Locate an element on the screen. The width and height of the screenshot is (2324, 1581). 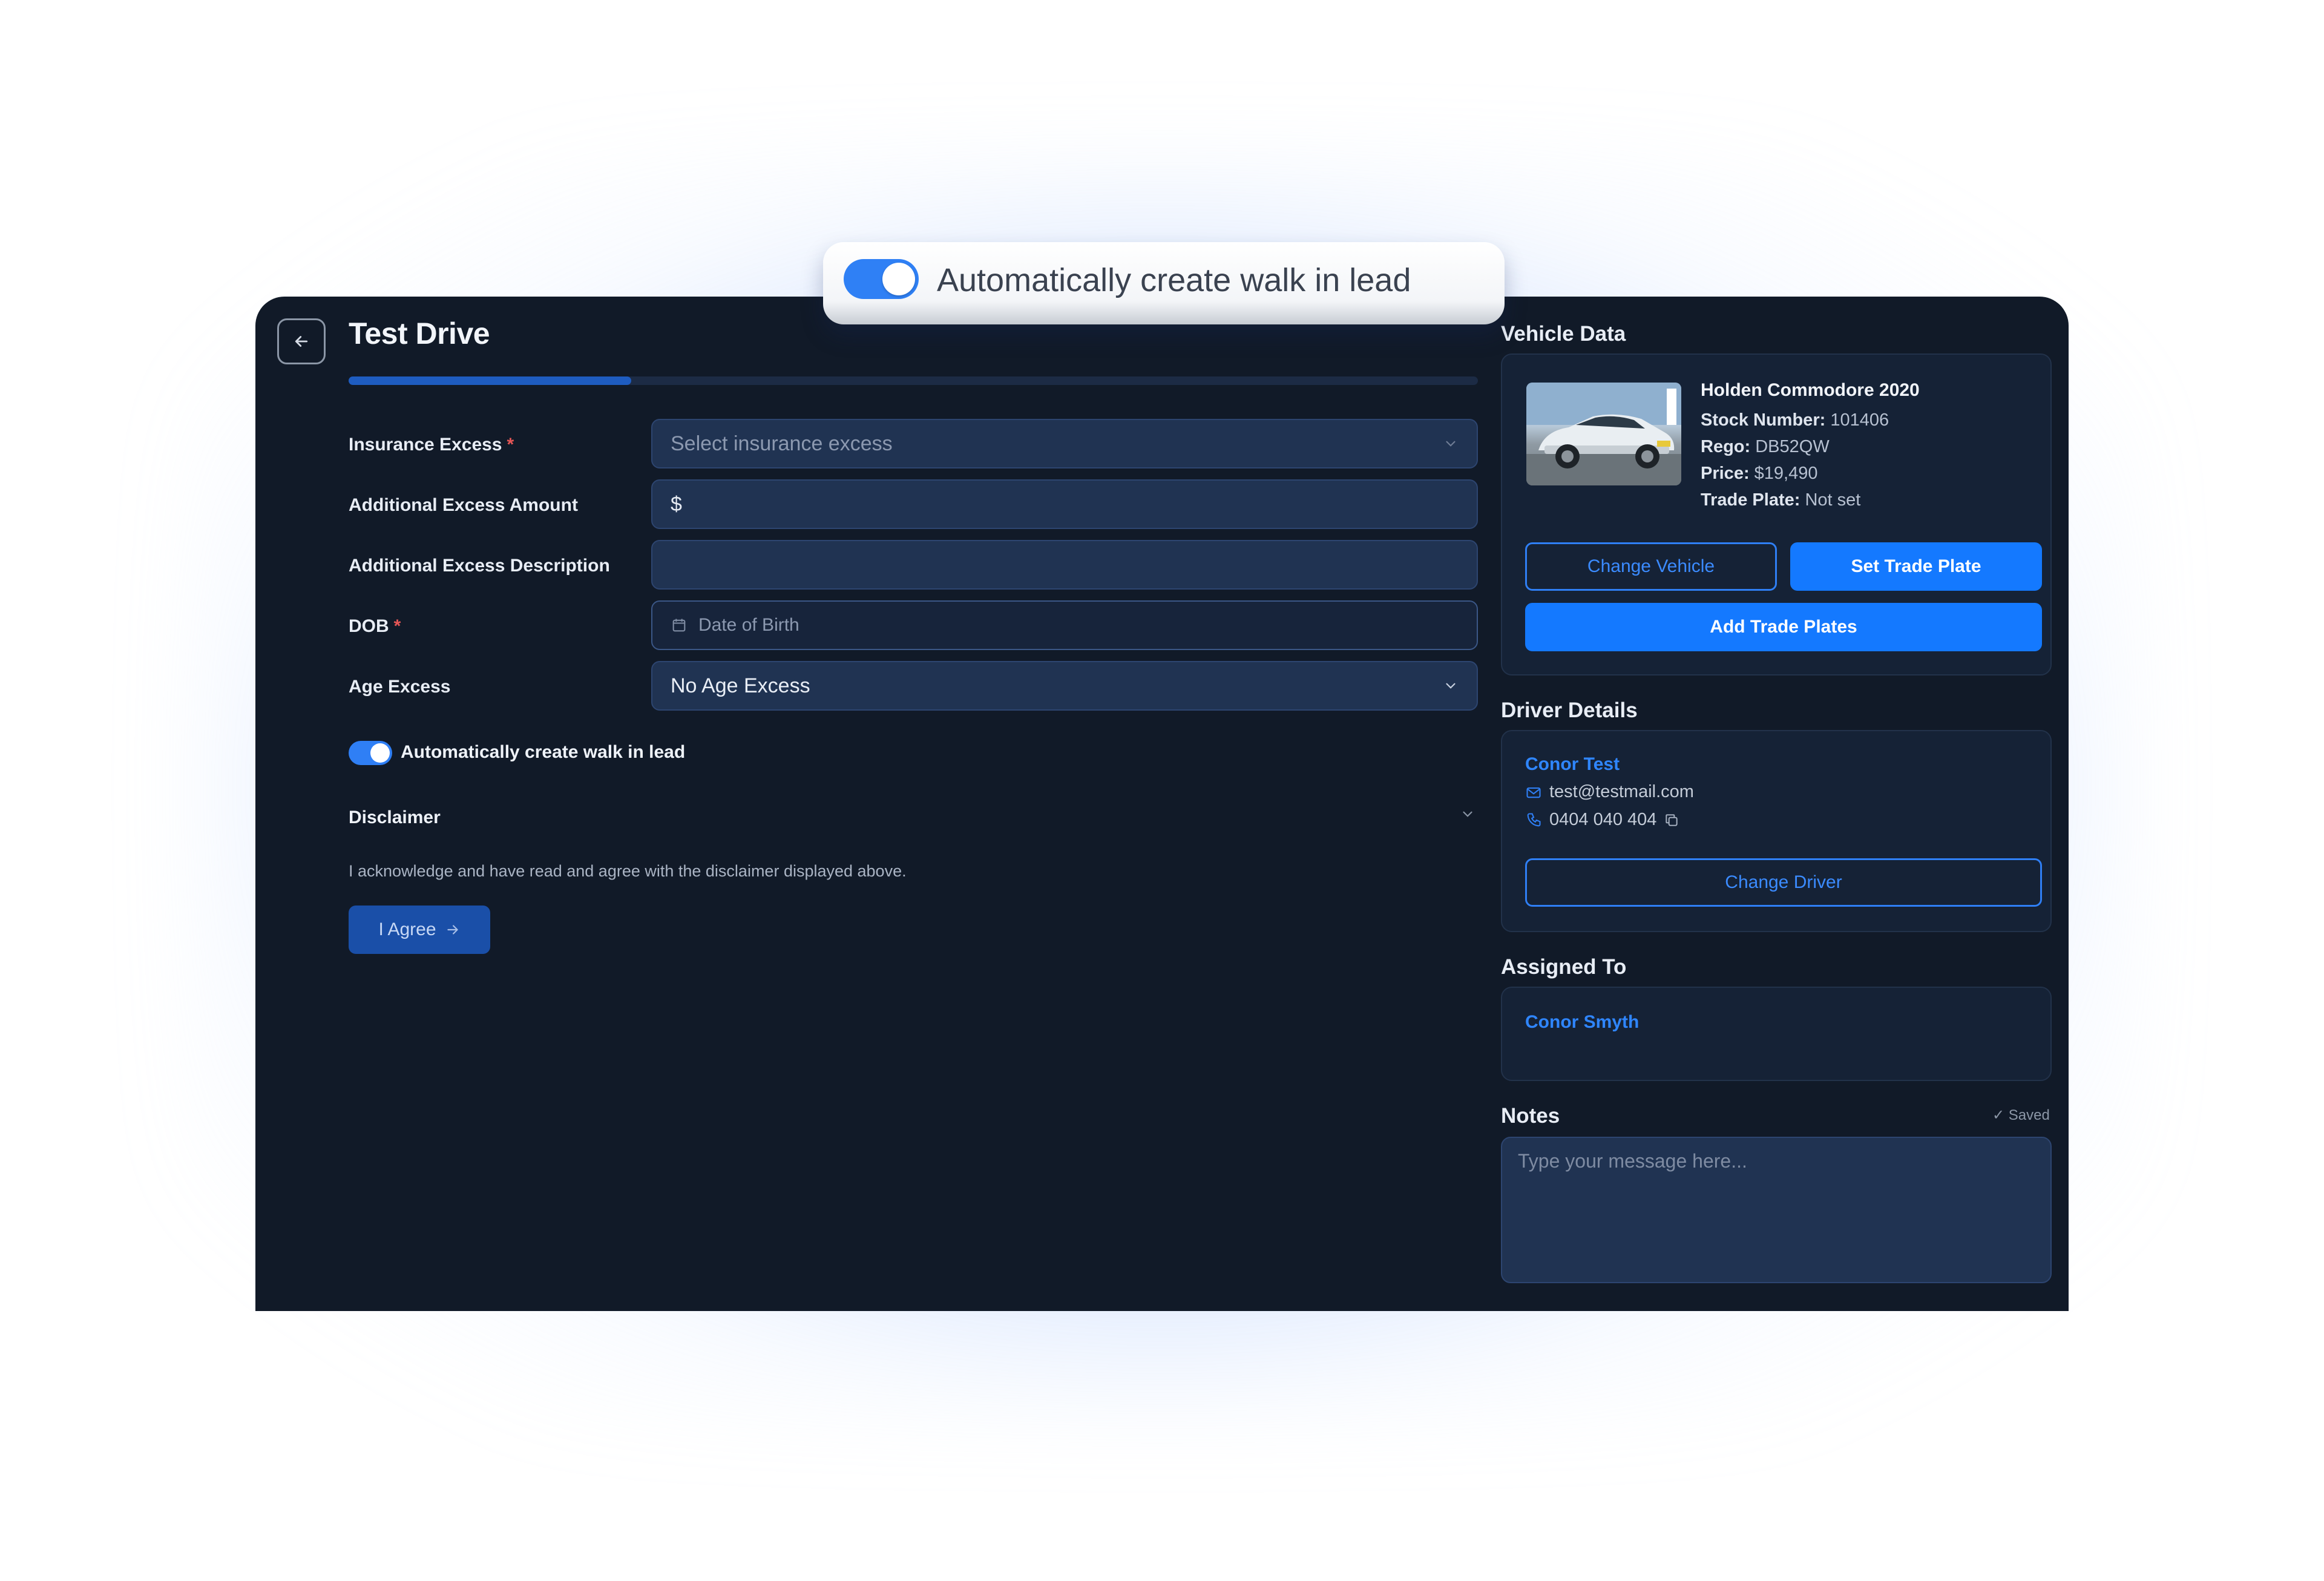
back-button is located at coordinates (301, 341).